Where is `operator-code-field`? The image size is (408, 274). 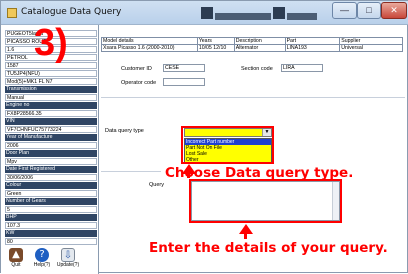
operator-code-field is located at coordinates (184, 82).